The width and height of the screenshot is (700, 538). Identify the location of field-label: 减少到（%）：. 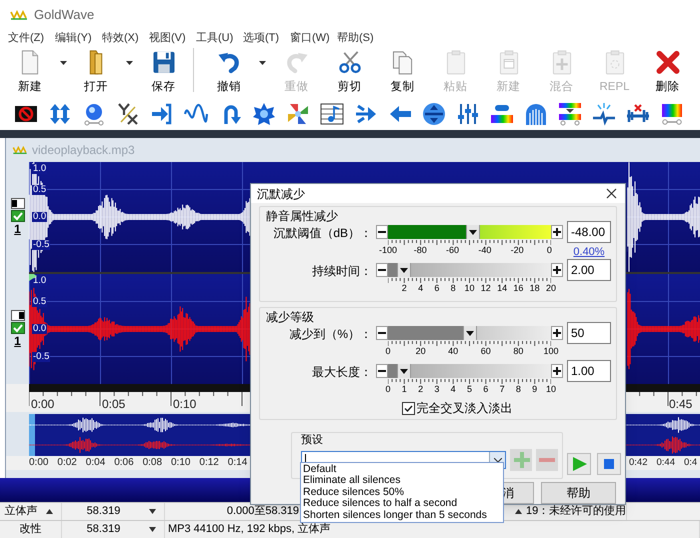
(330, 333).